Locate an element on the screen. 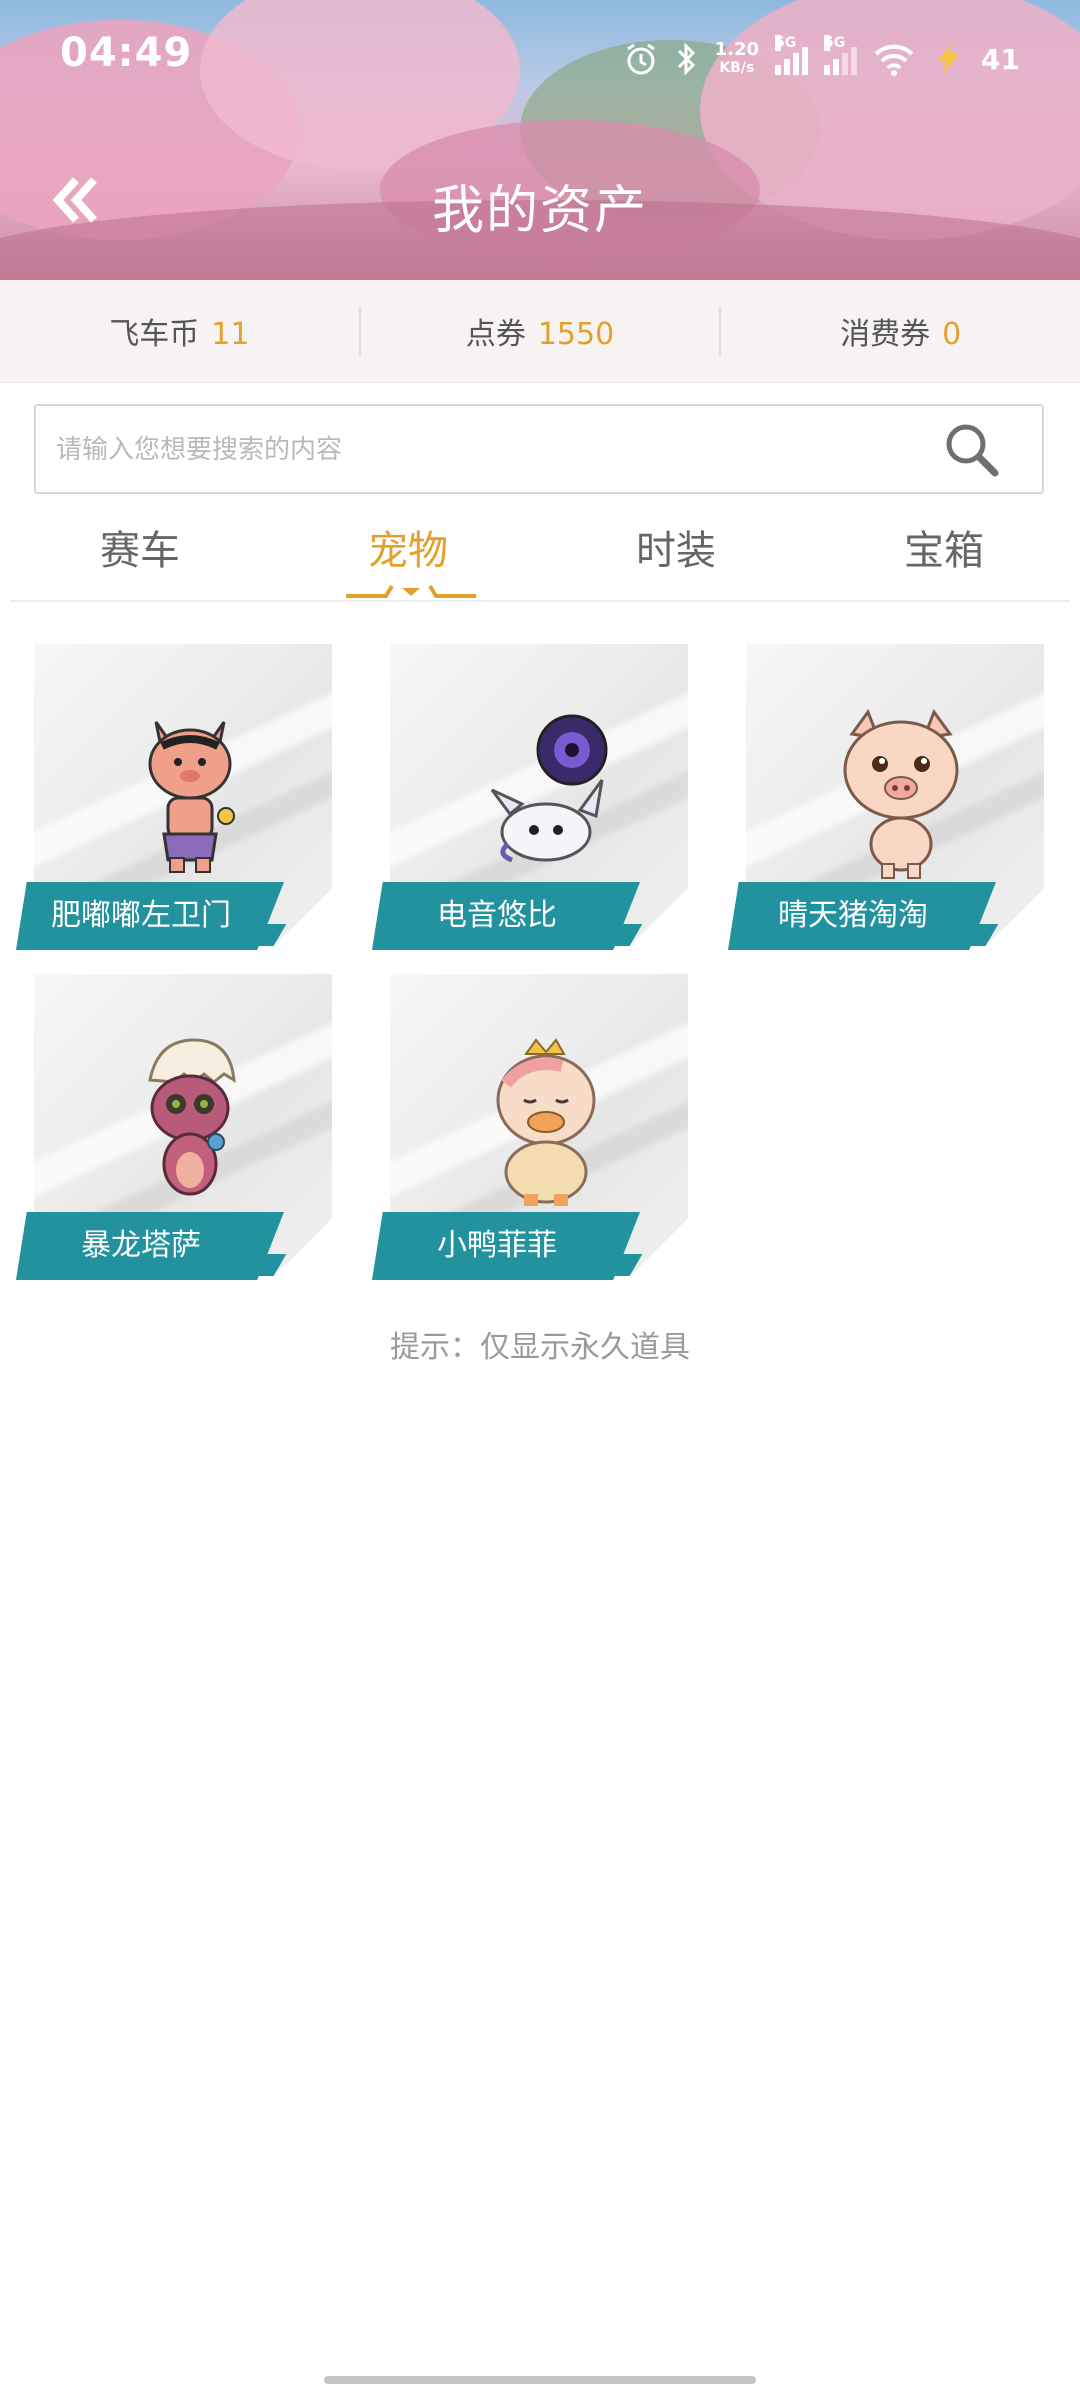 This screenshot has width=1080, height=2388. battery-level: 41 is located at coordinates (1000, 59).